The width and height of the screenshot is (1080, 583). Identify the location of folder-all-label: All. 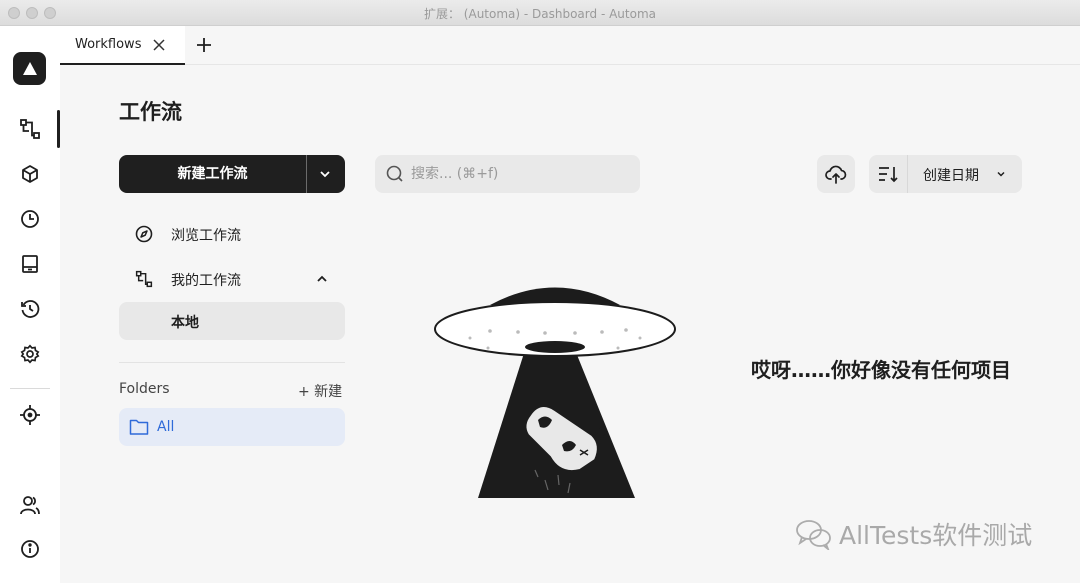
(166, 427).